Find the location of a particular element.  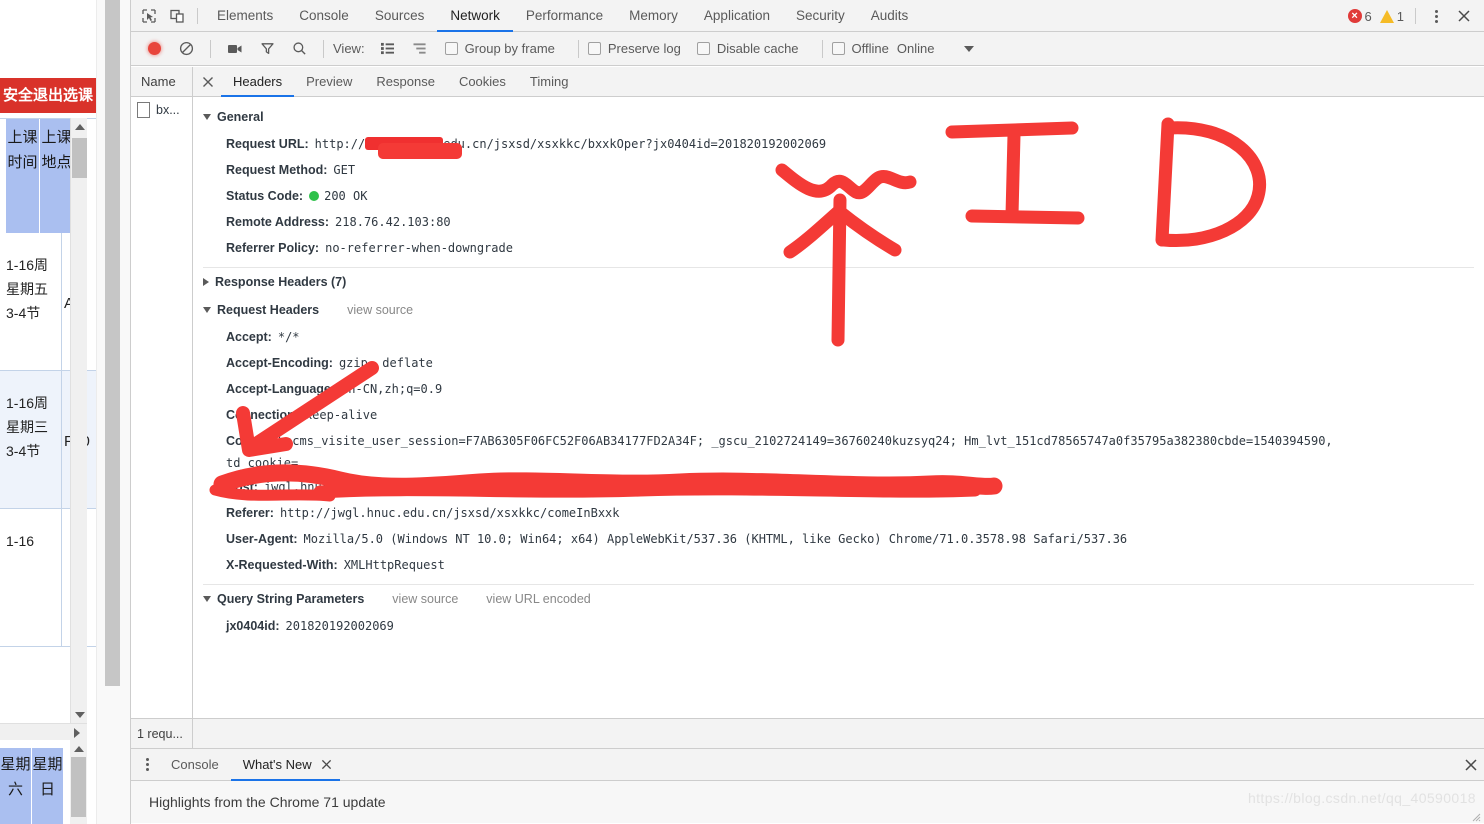

error-count-badge: × 6 is located at coordinates (1360, 16).